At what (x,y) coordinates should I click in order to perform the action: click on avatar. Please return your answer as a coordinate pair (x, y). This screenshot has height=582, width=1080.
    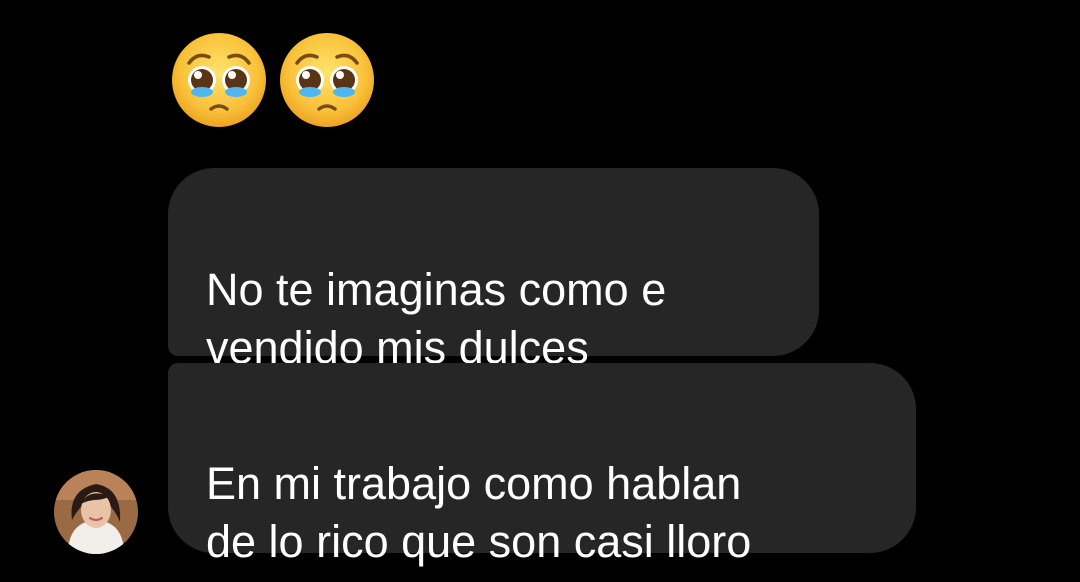
    Looking at the image, I should click on (96, 512).